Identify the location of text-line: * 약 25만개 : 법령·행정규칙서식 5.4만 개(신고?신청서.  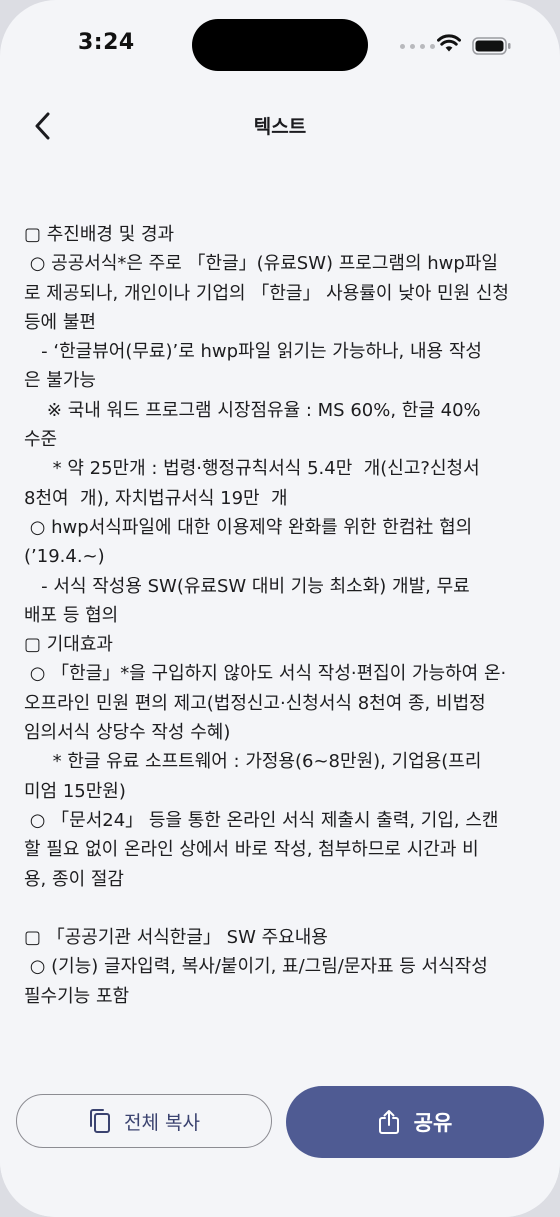
(252, 469).